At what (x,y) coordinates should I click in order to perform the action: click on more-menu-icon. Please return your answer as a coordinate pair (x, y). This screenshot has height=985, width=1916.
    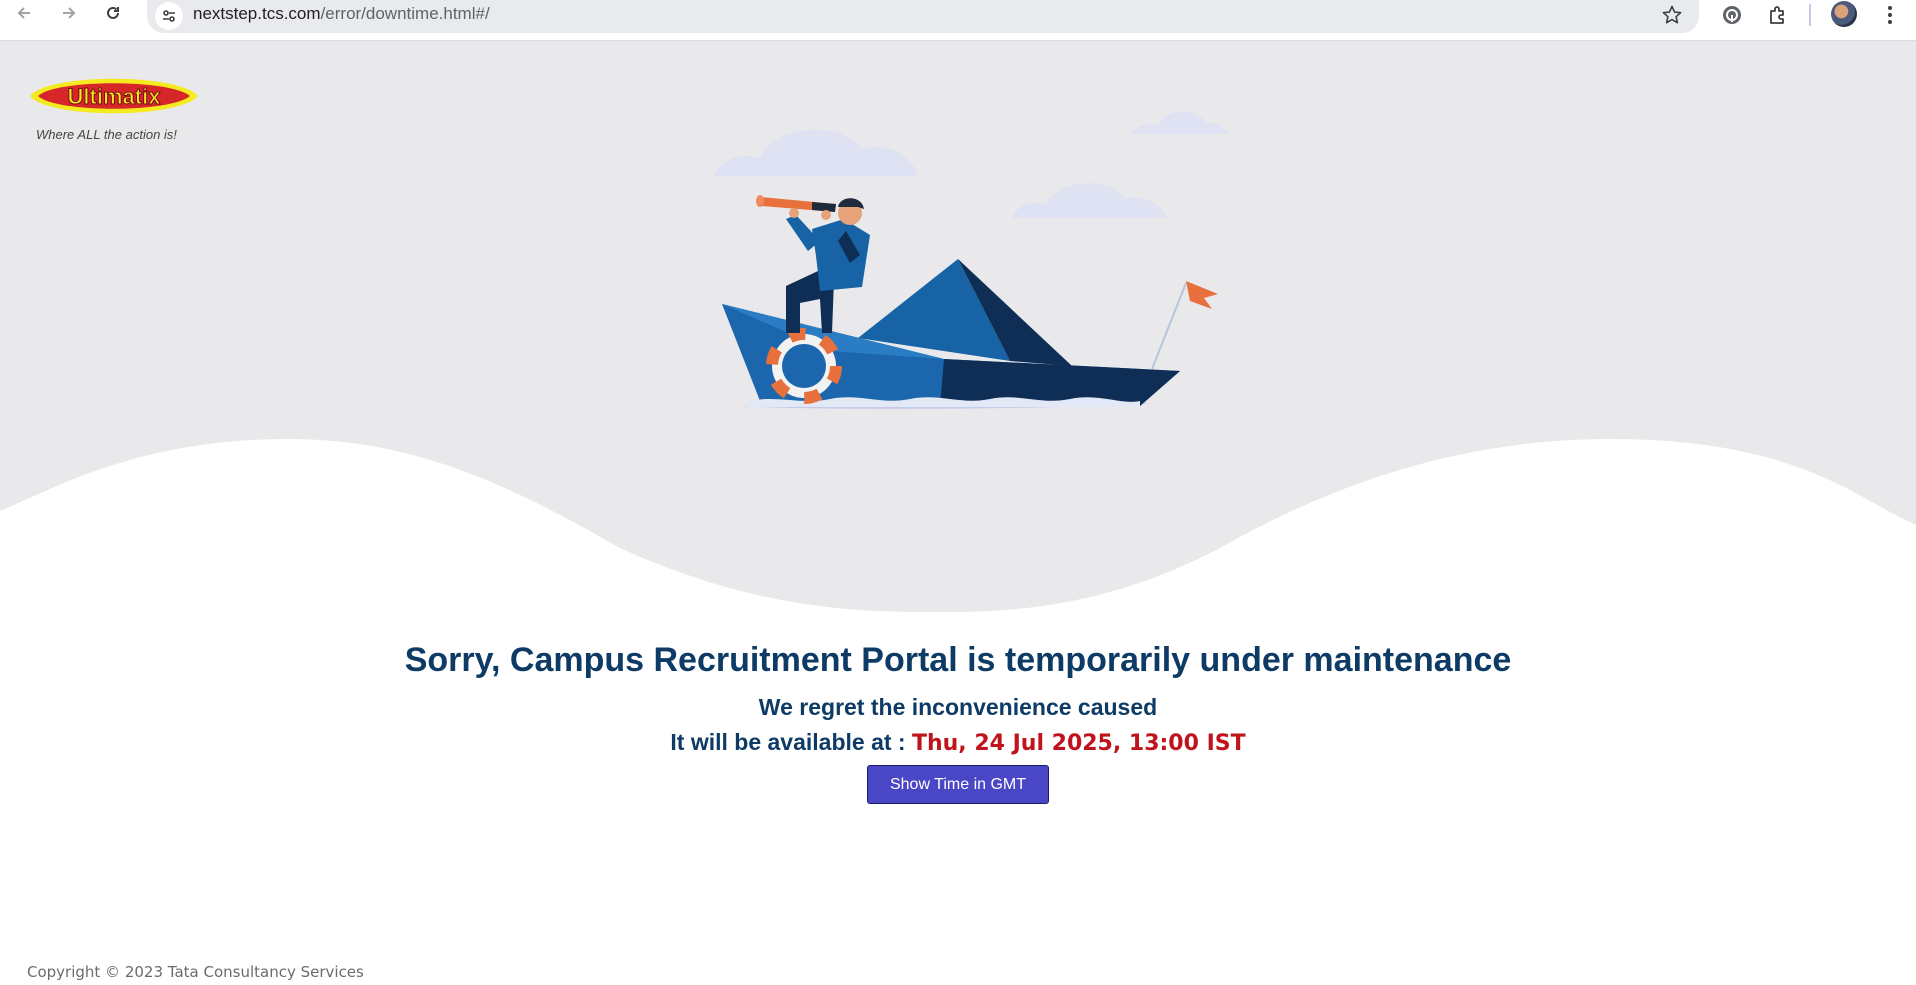
    Looking at the image, I should click on (1890, 15).